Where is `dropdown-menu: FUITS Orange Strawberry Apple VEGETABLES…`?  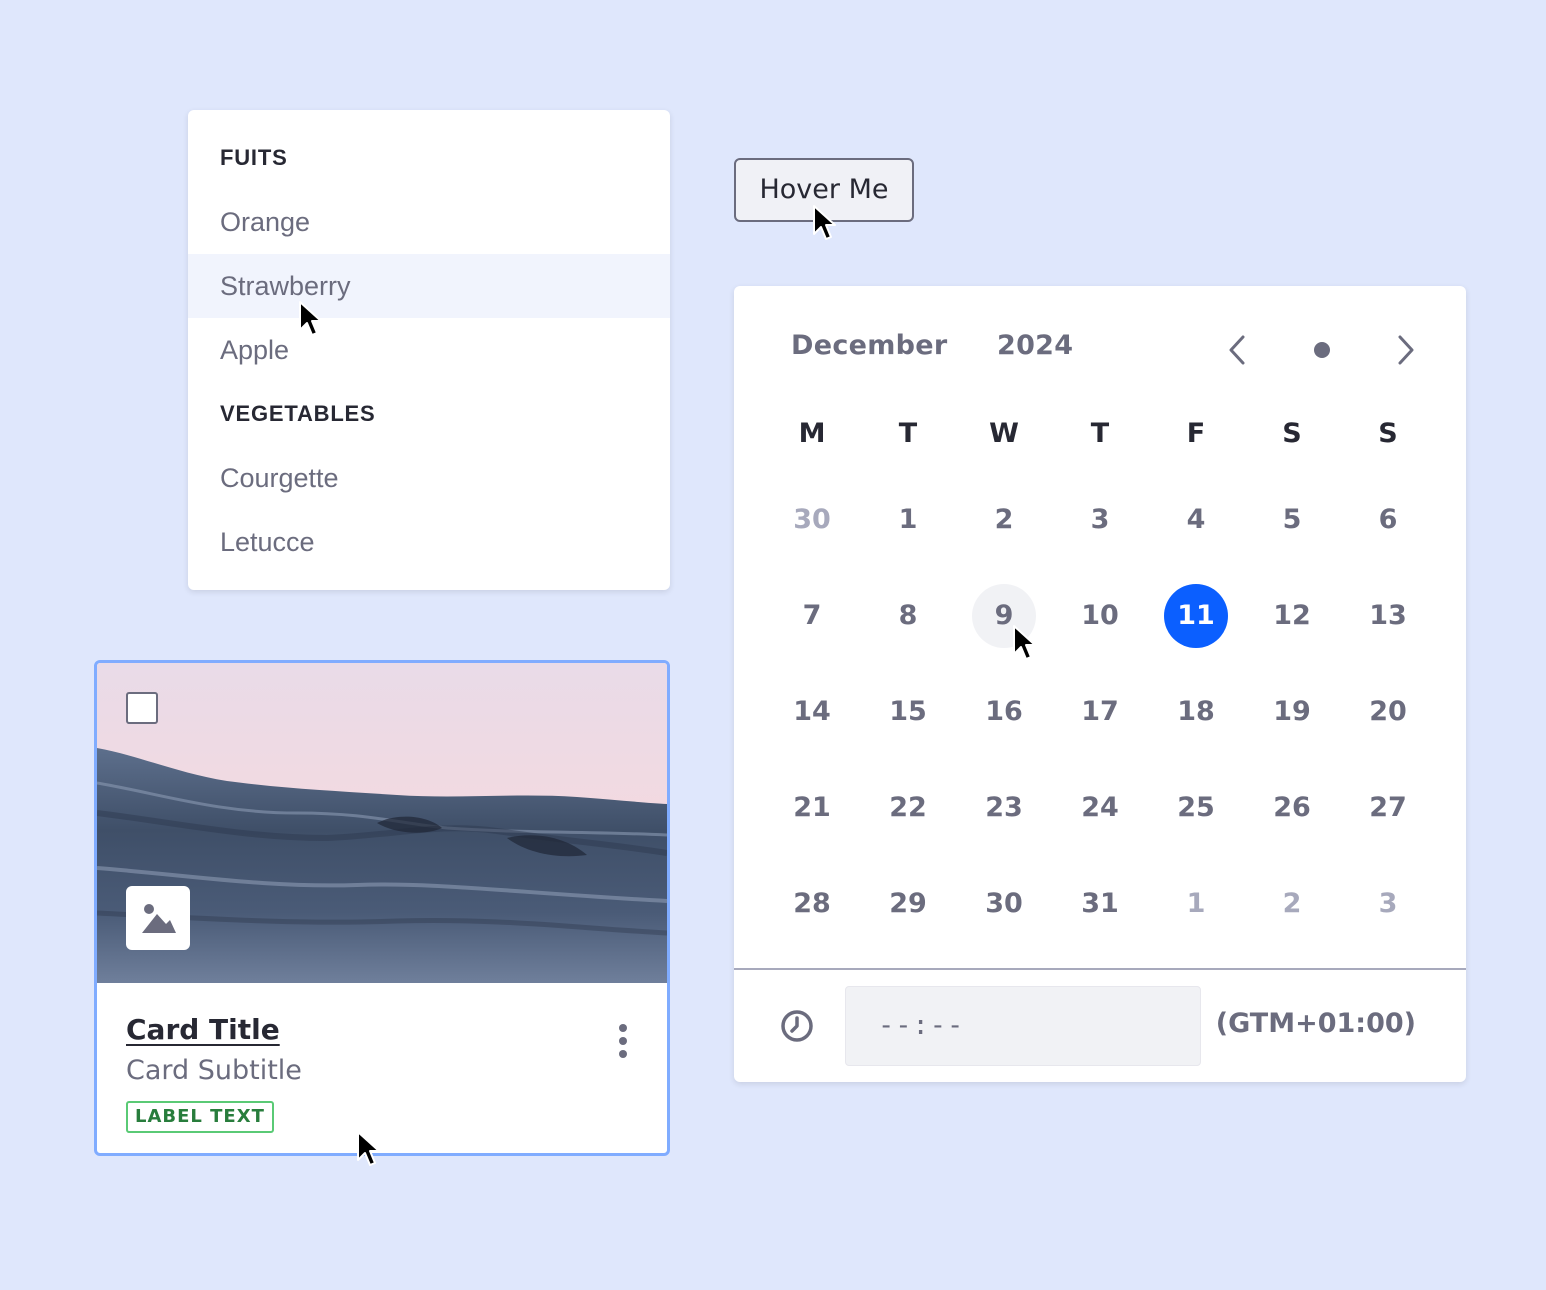
dropdown-menu: FUITS Orange Strawberry Apple VEGETABLES… is located at coordinates (429, 350).